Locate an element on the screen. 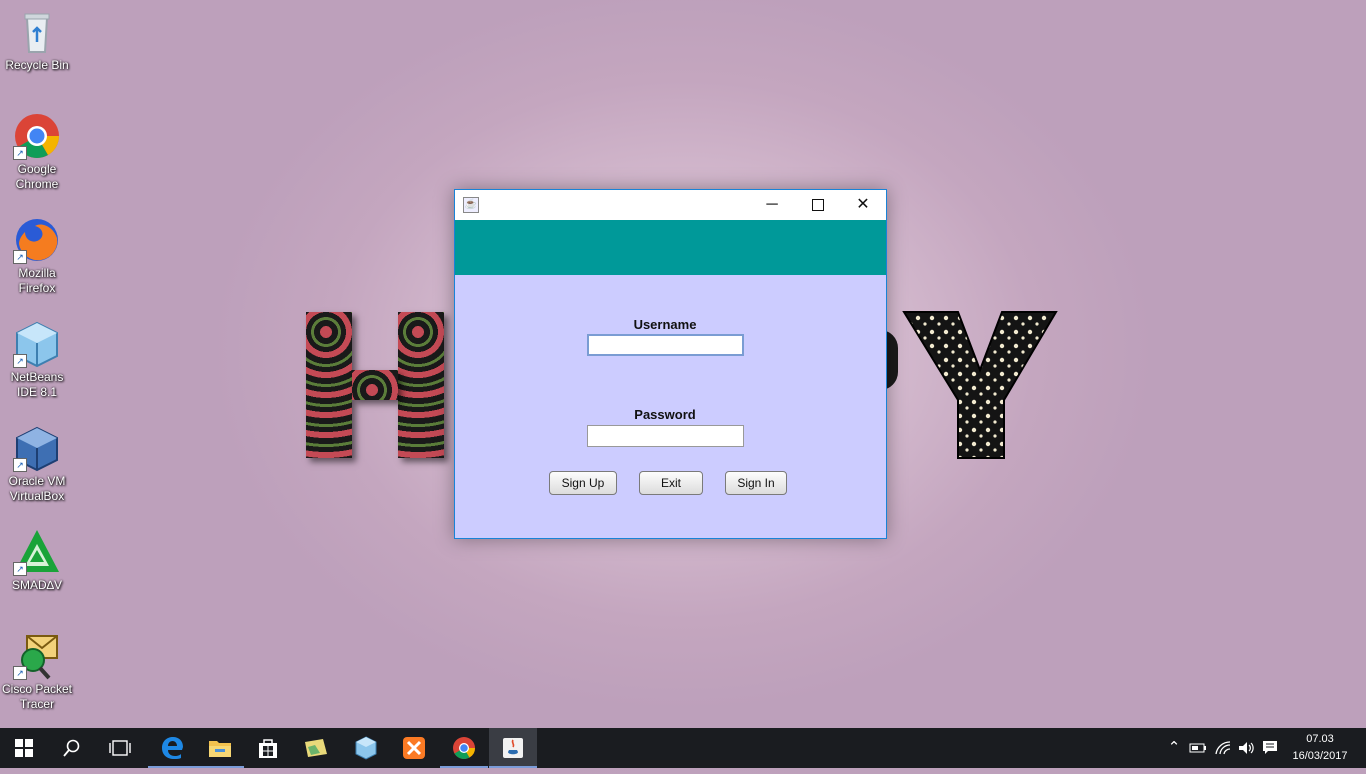 This screenshot has width=1366, height=774. desktop-icon-smadav: ↗ SMAD∆V is located at coordinates (37, 560).